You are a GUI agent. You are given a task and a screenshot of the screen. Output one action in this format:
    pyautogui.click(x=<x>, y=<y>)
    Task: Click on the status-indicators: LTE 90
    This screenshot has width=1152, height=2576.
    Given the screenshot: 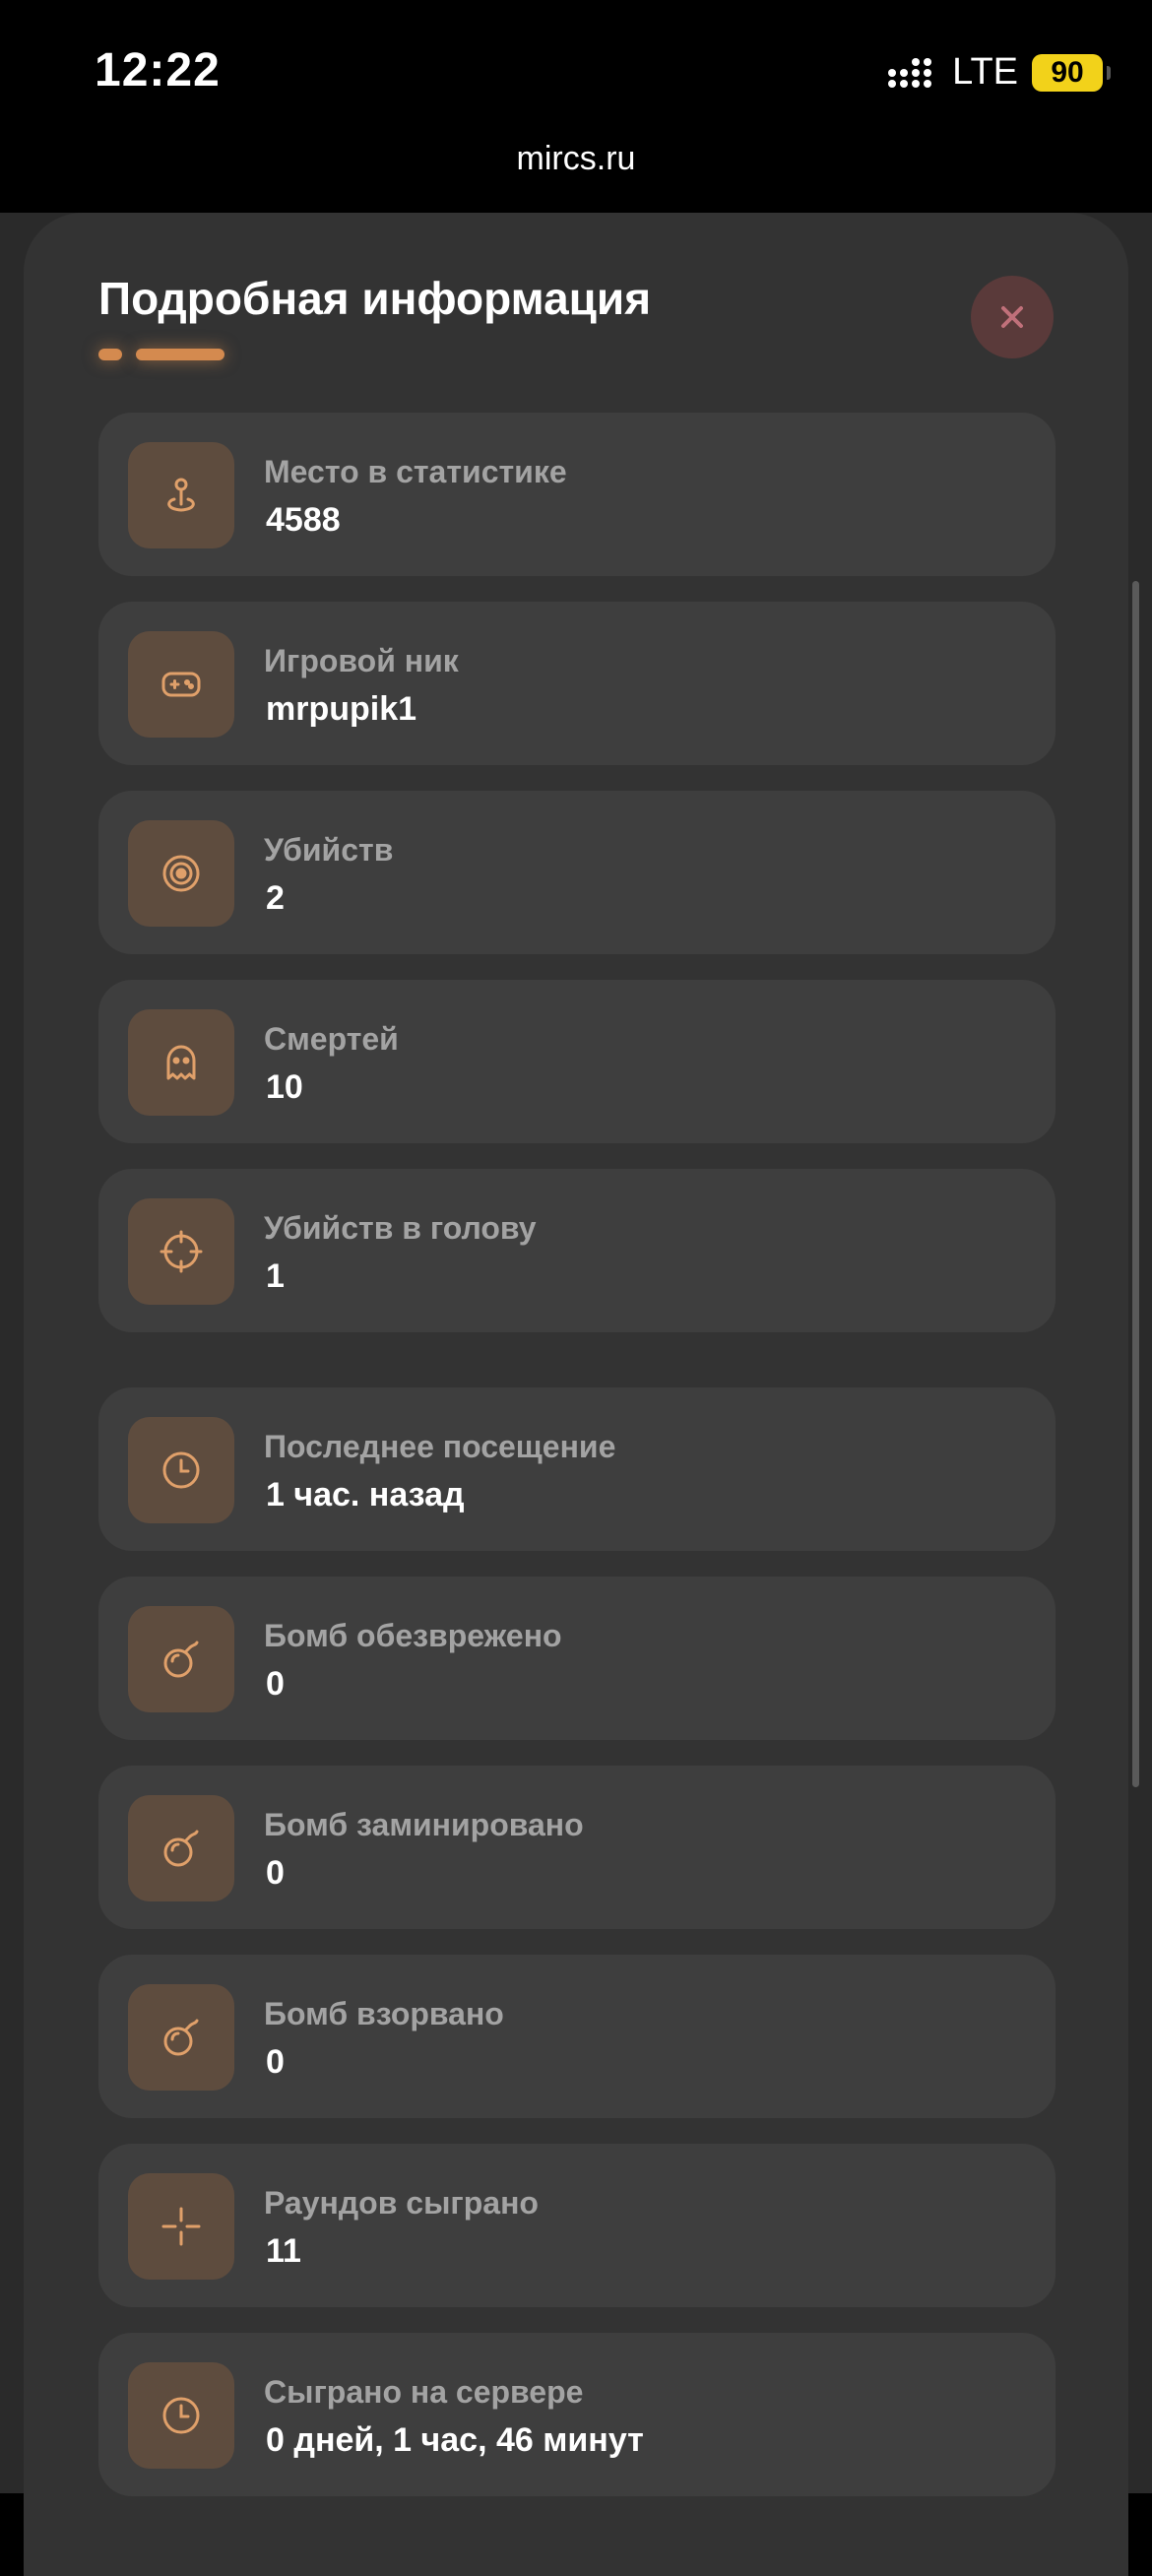 What is the action you would take?
    pyautogui.click(x=999, y=72)
    